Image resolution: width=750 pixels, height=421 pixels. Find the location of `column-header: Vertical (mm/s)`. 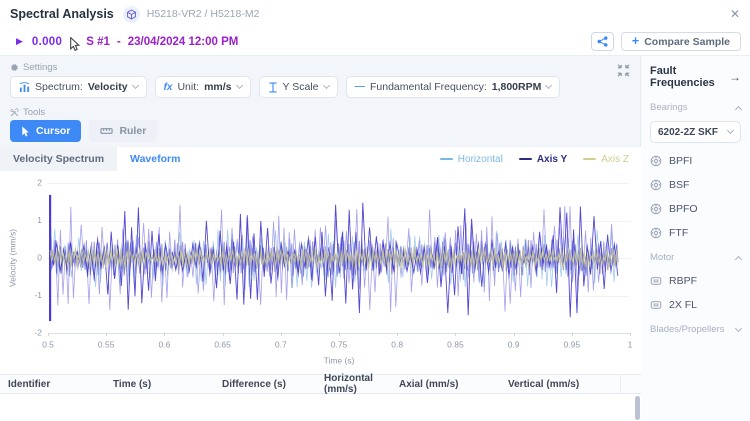

column-header: Vertical (mm/s) is located at coordinates (560, 384).